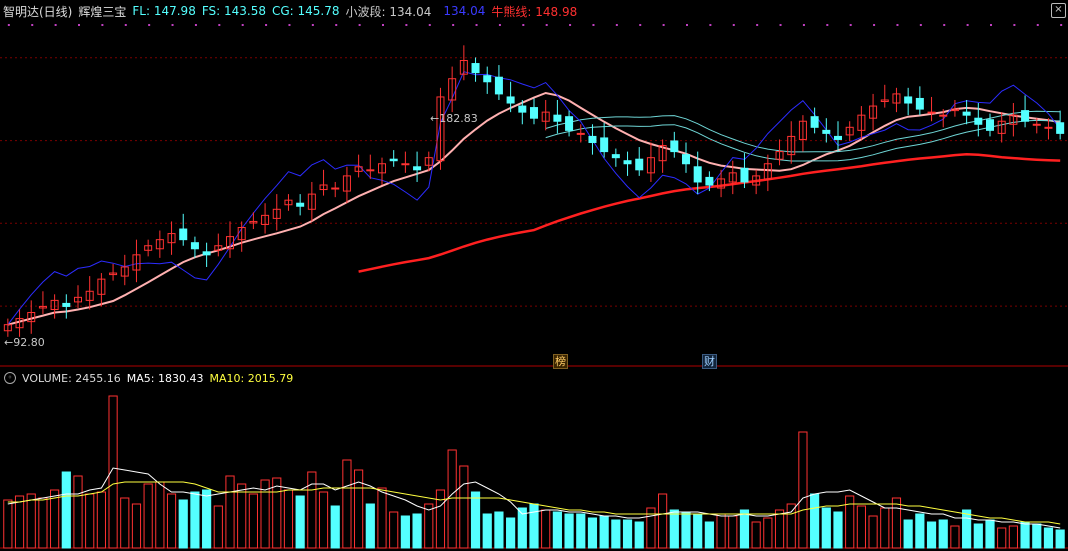  What do you see at coordinates (1058, 10) in the screenshot?
I see `close-icon: ×` at bounding box center [1058, 10].